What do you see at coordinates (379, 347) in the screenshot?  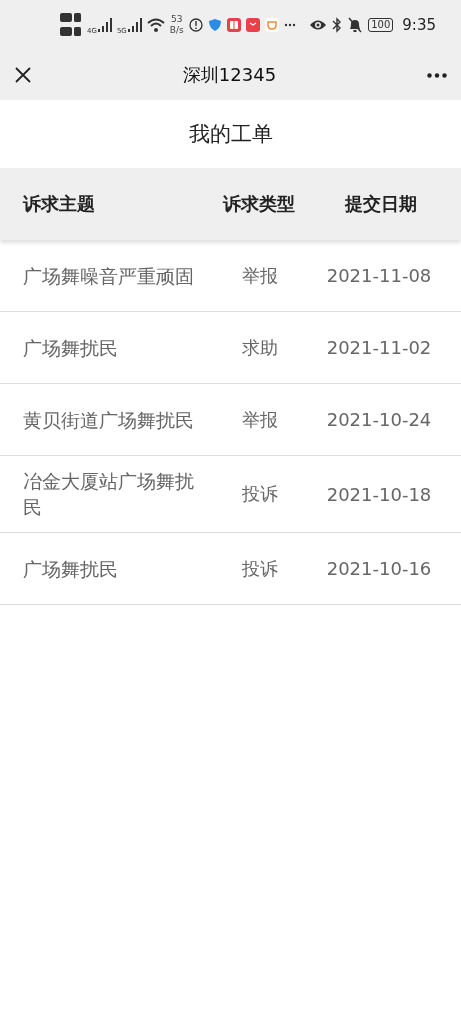 I see `date-cell-text: 2021-11-02` at bounding box center [379, 347].